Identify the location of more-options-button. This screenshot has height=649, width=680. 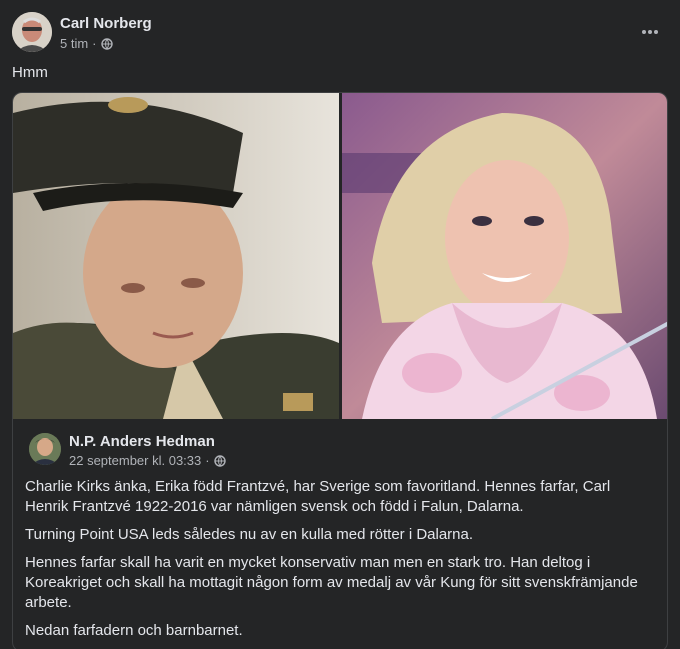
(650, 32).